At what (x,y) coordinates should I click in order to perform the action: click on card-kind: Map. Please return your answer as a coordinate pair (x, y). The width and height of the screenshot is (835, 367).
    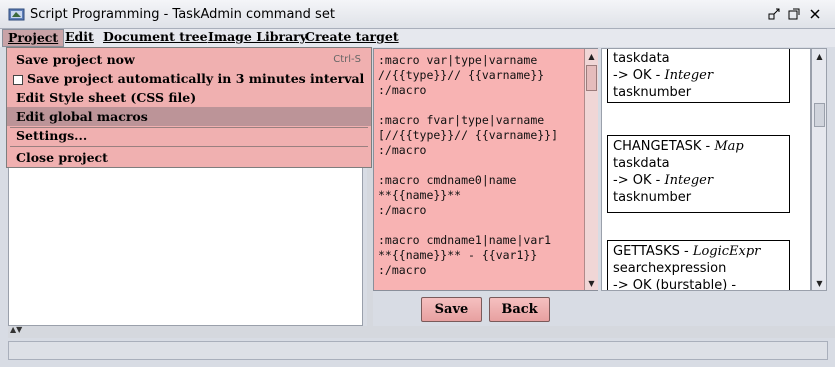
    Looking at the image, I should click on (729, 146).